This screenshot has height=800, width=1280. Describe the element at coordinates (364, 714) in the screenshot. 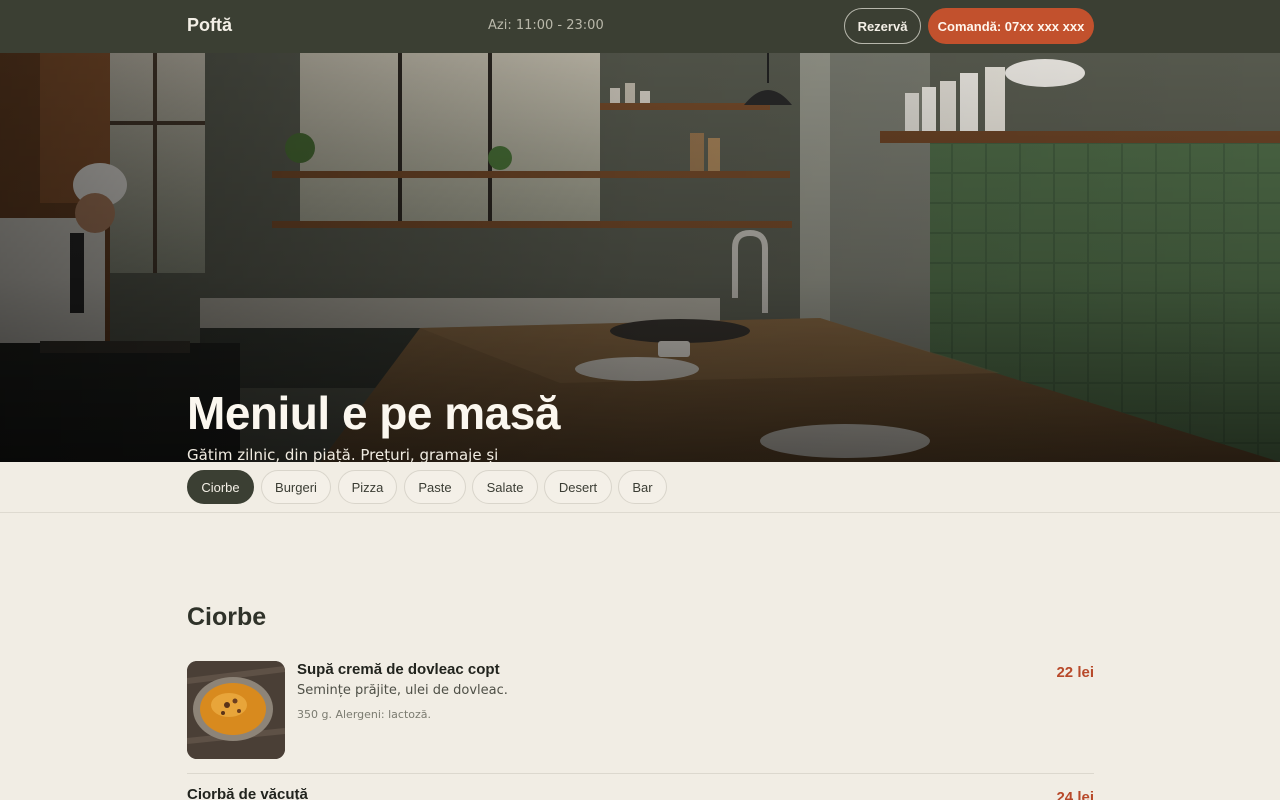

I see `dish-weight-allergens: 350 g. Alergeni: lactoză.` at that location.